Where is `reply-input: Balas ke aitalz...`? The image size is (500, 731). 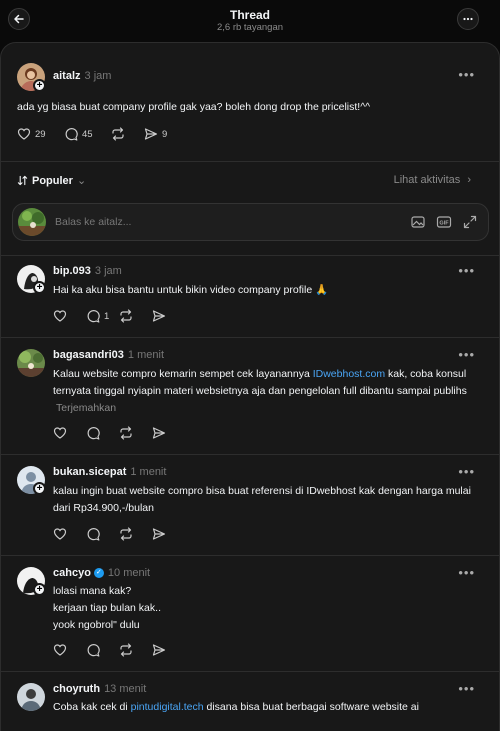 reply-input: Balas ke aitalz... is located at coordinates (93, 222).